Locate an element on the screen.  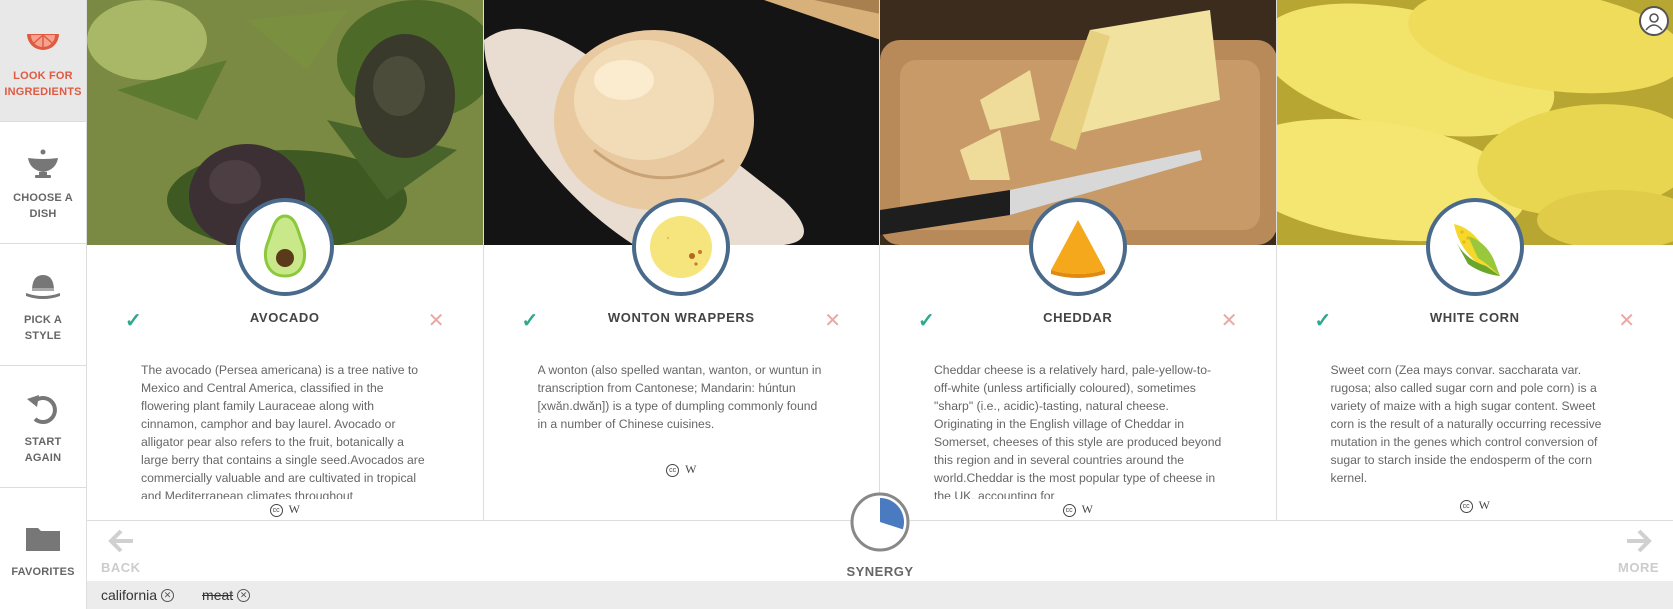
sidebar-item-label: LOOK FOR INGREDIENTS is located at coordinates (43, 83).